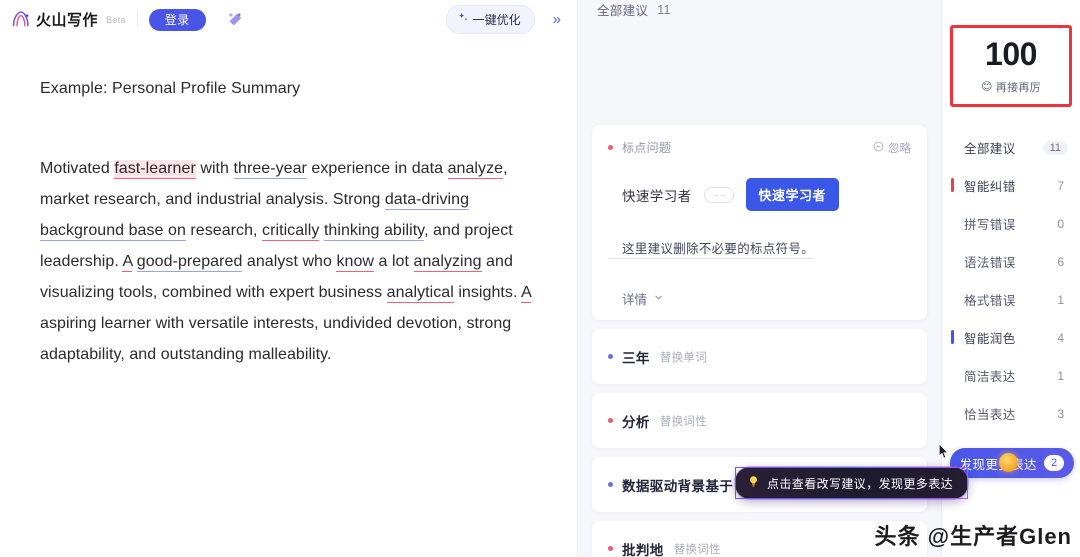 Image resolution: width=1080 pixels, height=557 pixels. Describe the element at coordinates (718, 194) in the screenshot. I see `replace-arrow-icon: →→` at that location.